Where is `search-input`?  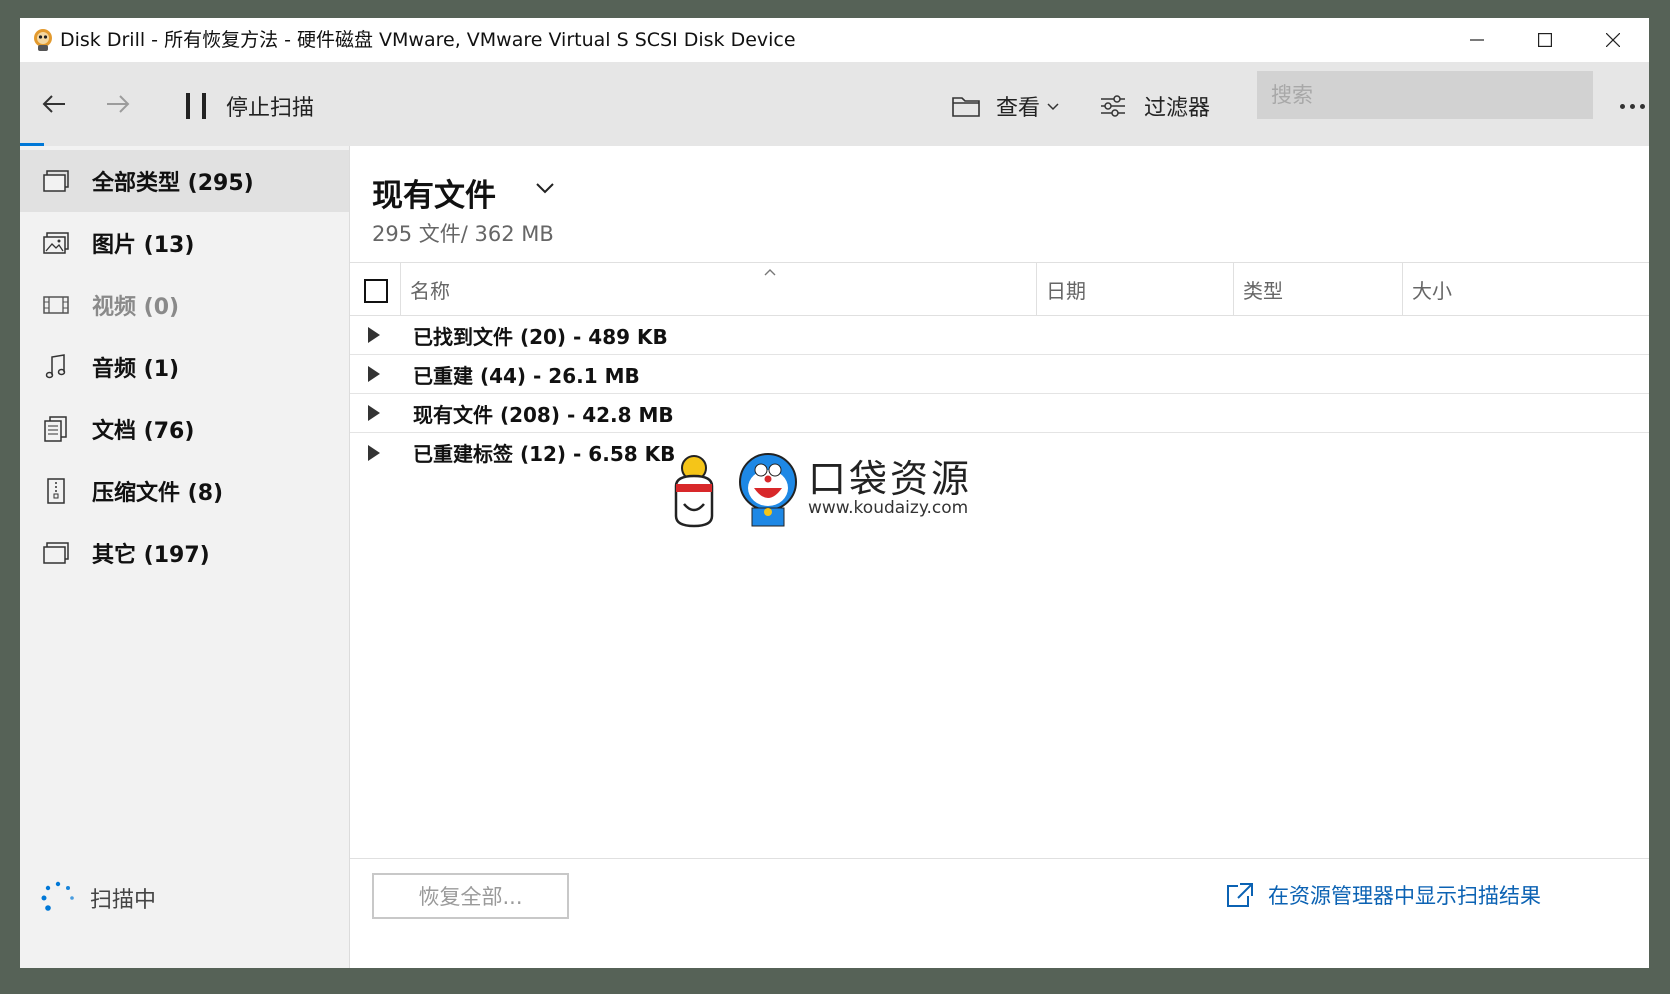
search-input is located at coordinates (1425, 95).